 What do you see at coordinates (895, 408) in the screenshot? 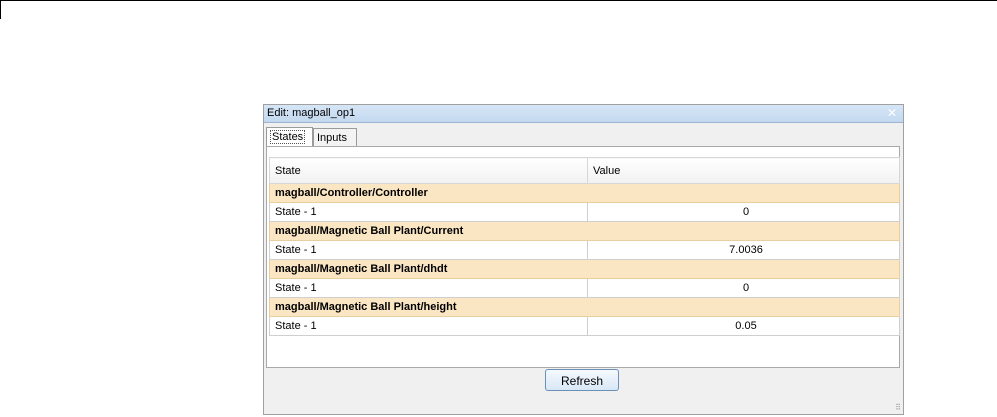
I see `resize-grip-icon: ⠿` at bounding box center [895, 408].